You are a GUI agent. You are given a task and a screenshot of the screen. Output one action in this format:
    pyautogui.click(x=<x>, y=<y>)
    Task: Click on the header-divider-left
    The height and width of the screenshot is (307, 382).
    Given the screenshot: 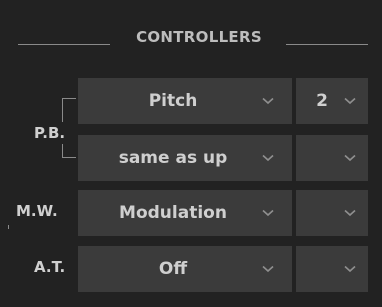 What is the action you would take?
    pyautogui.click(x=64, y=44)
    